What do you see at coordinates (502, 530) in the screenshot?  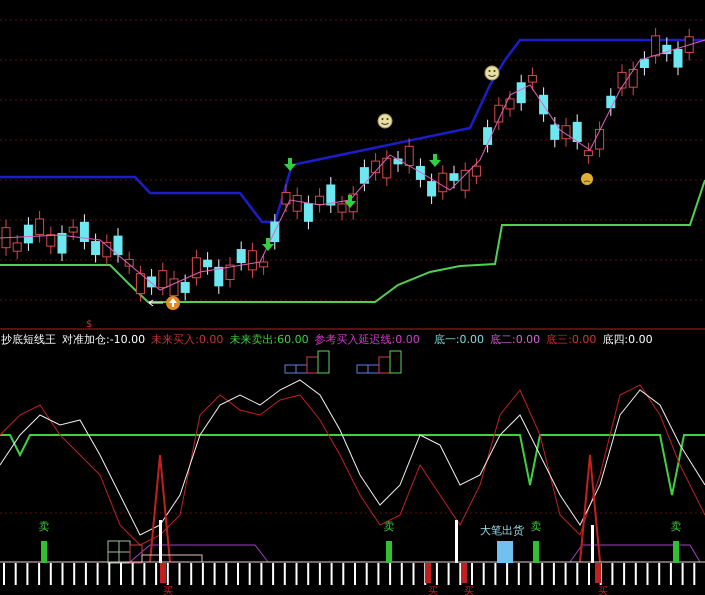 I see `big-sell-label: 大笔出货` at bounding box center [502, 530].